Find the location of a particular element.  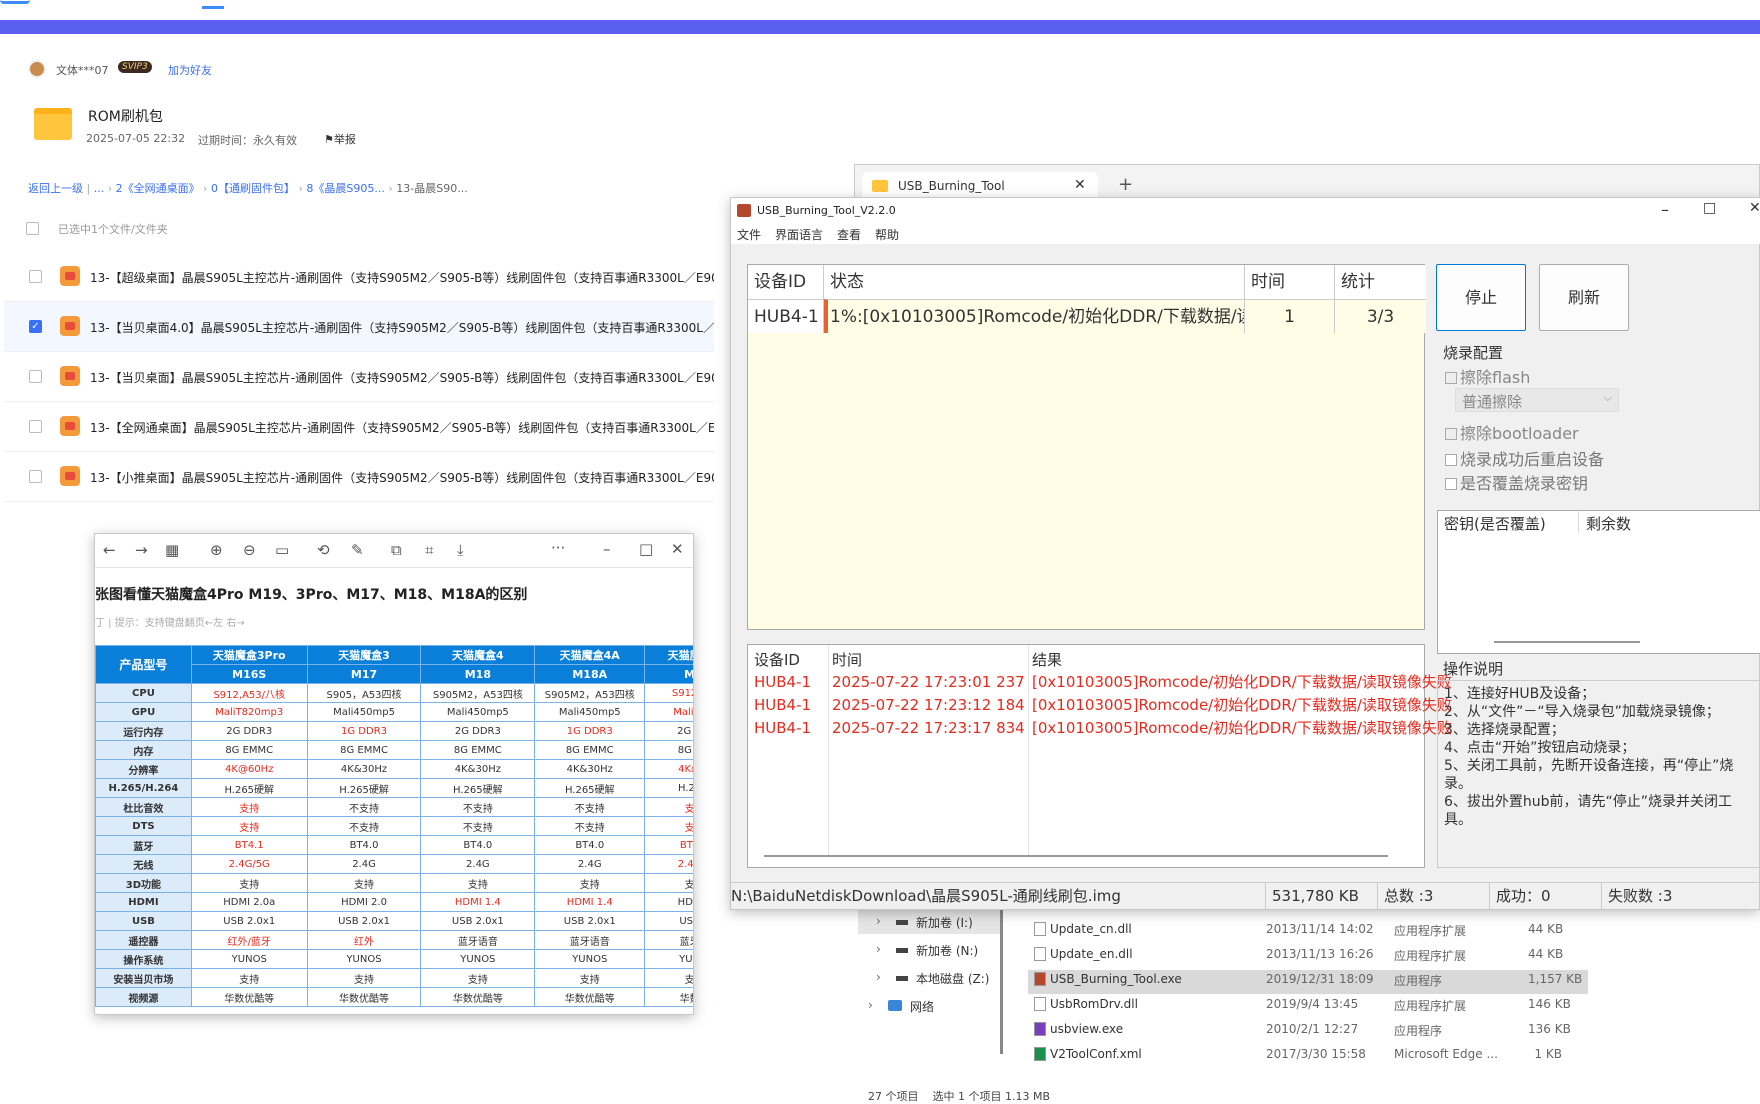

log-scrollbar is located at coordinates (1076, 856).